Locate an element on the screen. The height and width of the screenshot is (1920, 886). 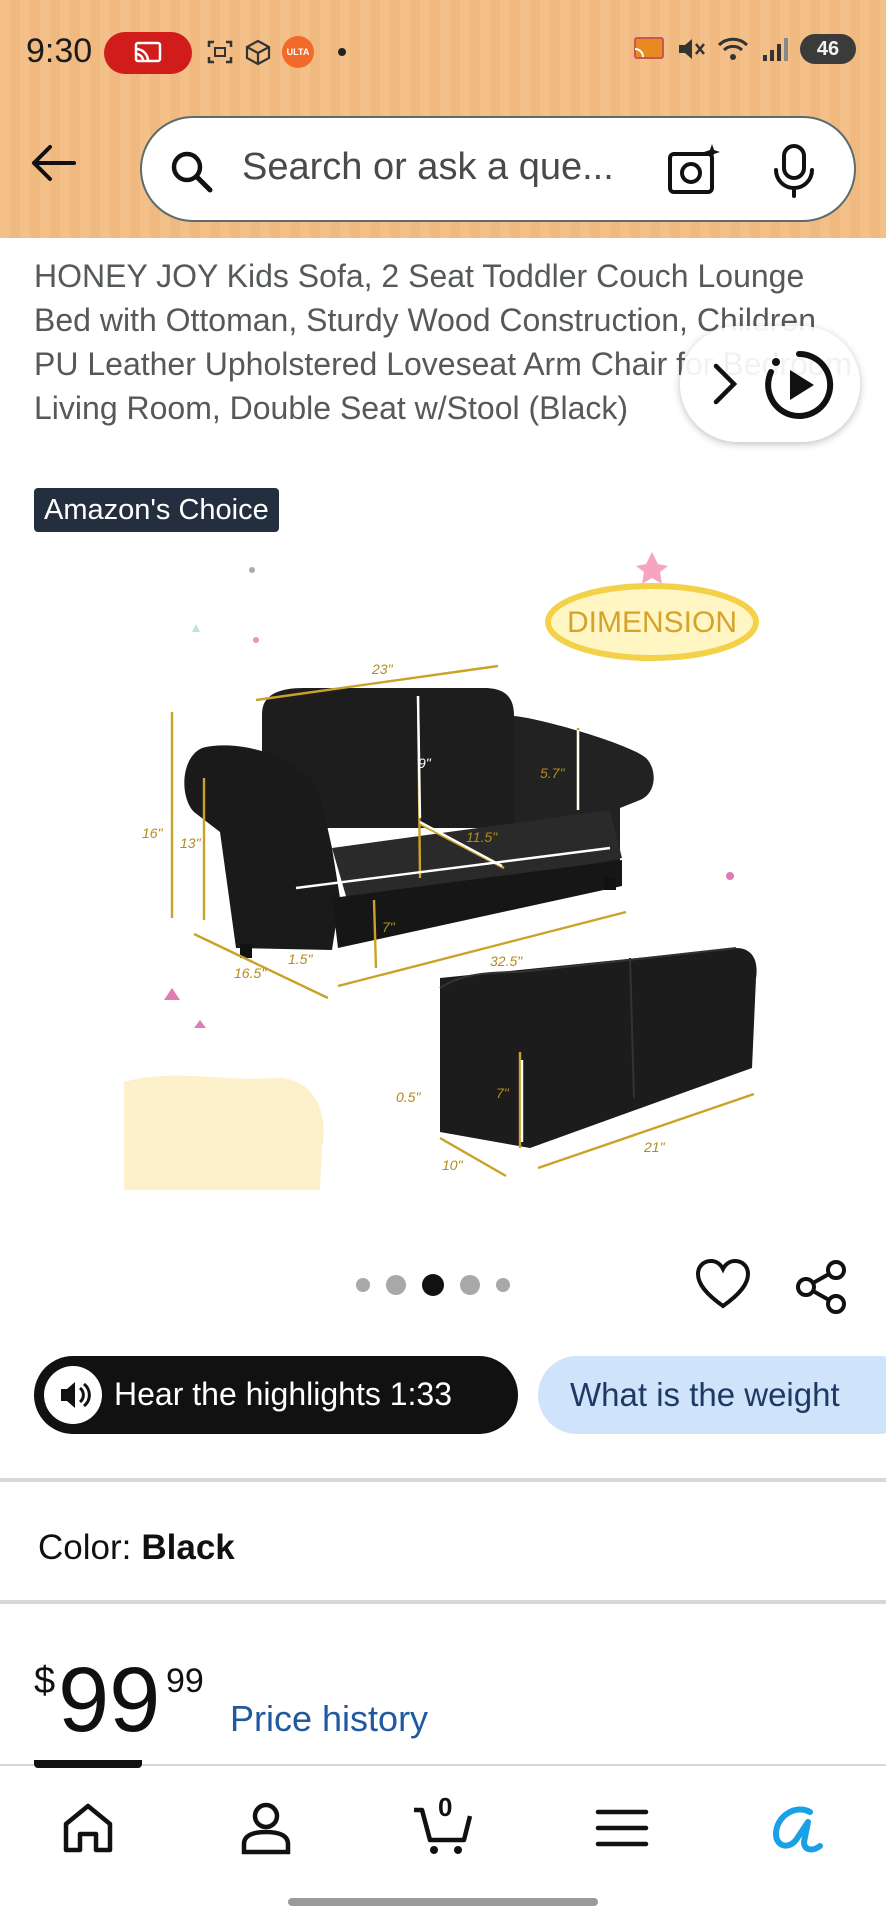
color-selector: Color: Black is located at coordinates (136, 1548).